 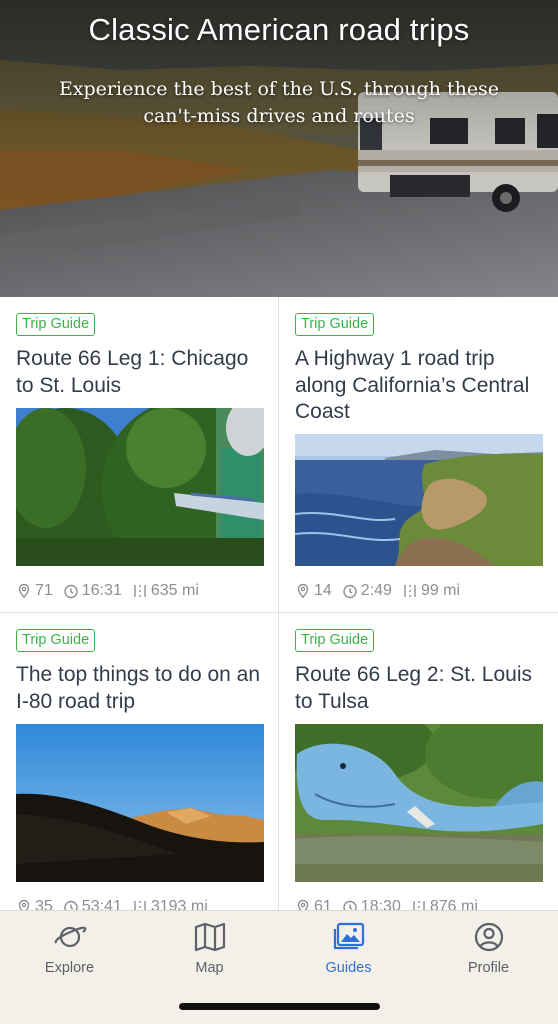 I want to click on duration: 16:31, so click(x=101, y=590).